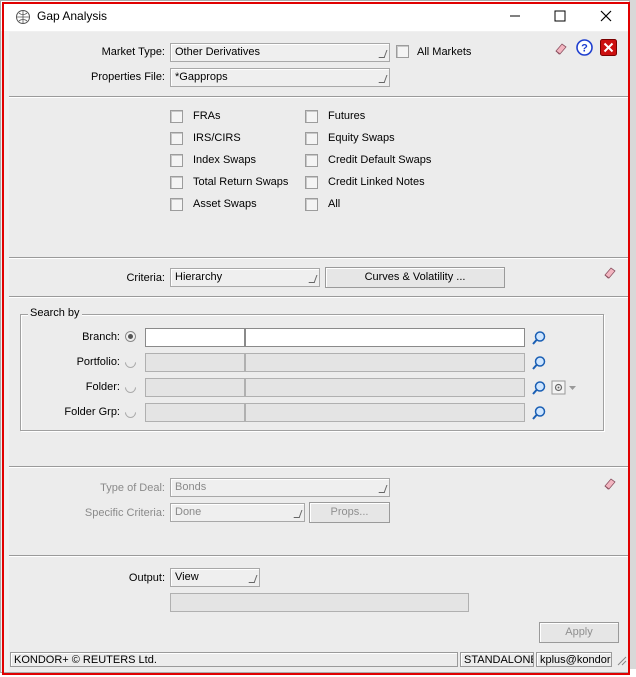 This screenshot has width=636, height=677. What do you see at coordinates (444, 52) in the screenshot?
I see `all-markets-label: All Markets` at bounding box center [444, 52].